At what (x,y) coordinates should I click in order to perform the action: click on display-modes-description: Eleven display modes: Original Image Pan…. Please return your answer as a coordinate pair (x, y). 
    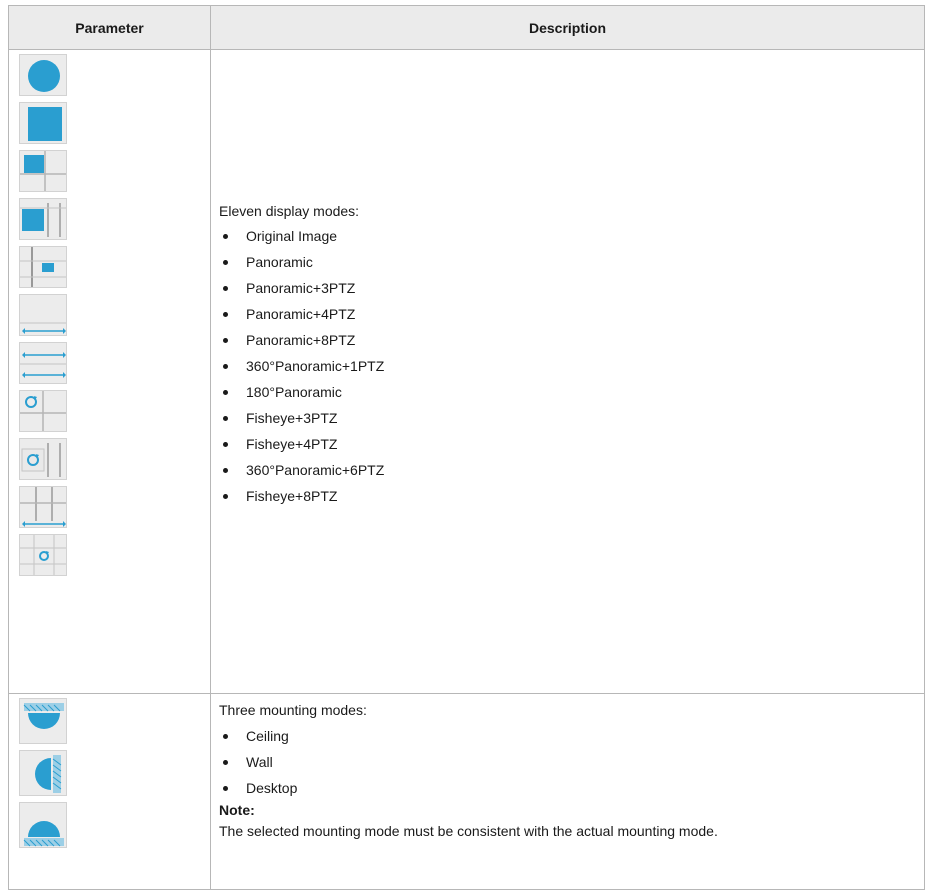
    Looking at the image, I should click on (301, 359).